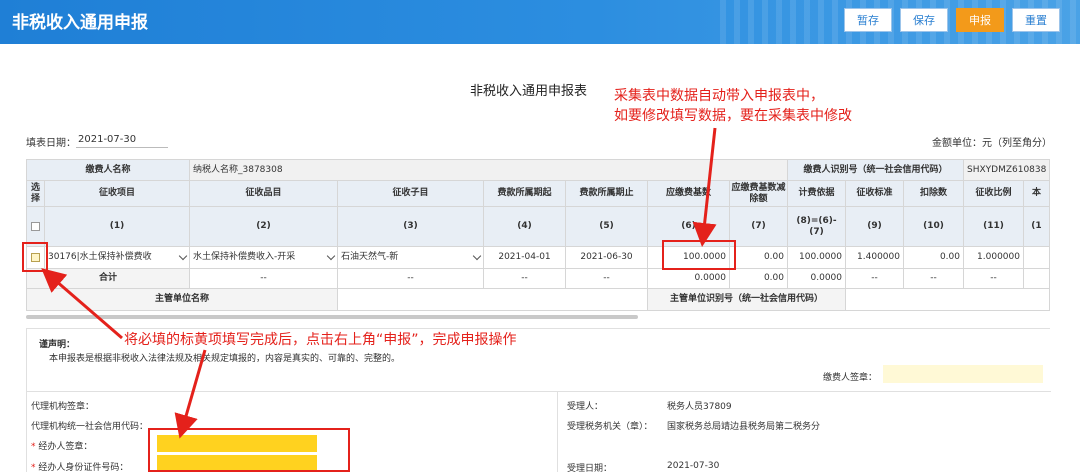 This screenshot has height=472, width=1080. Describe the element at coordinates (35, 194) in the screenshot. I see `col-header-select: 选择` at that location.